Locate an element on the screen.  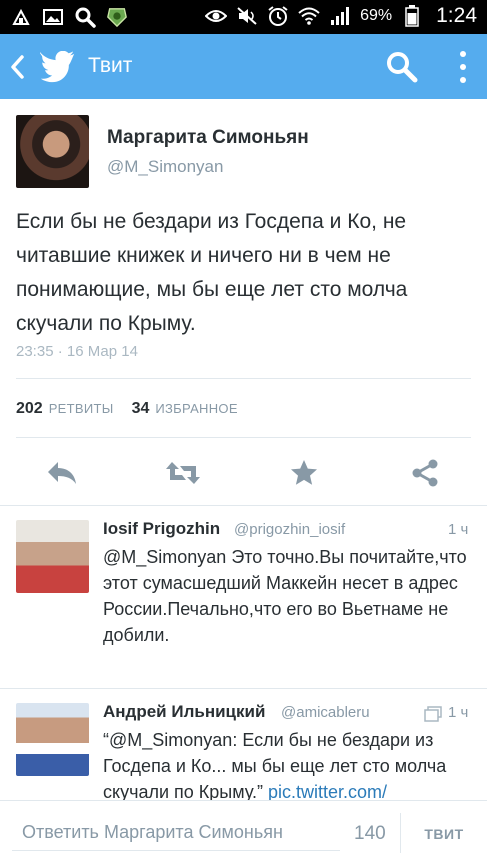
share-icon is located at coordinates (427, 473).